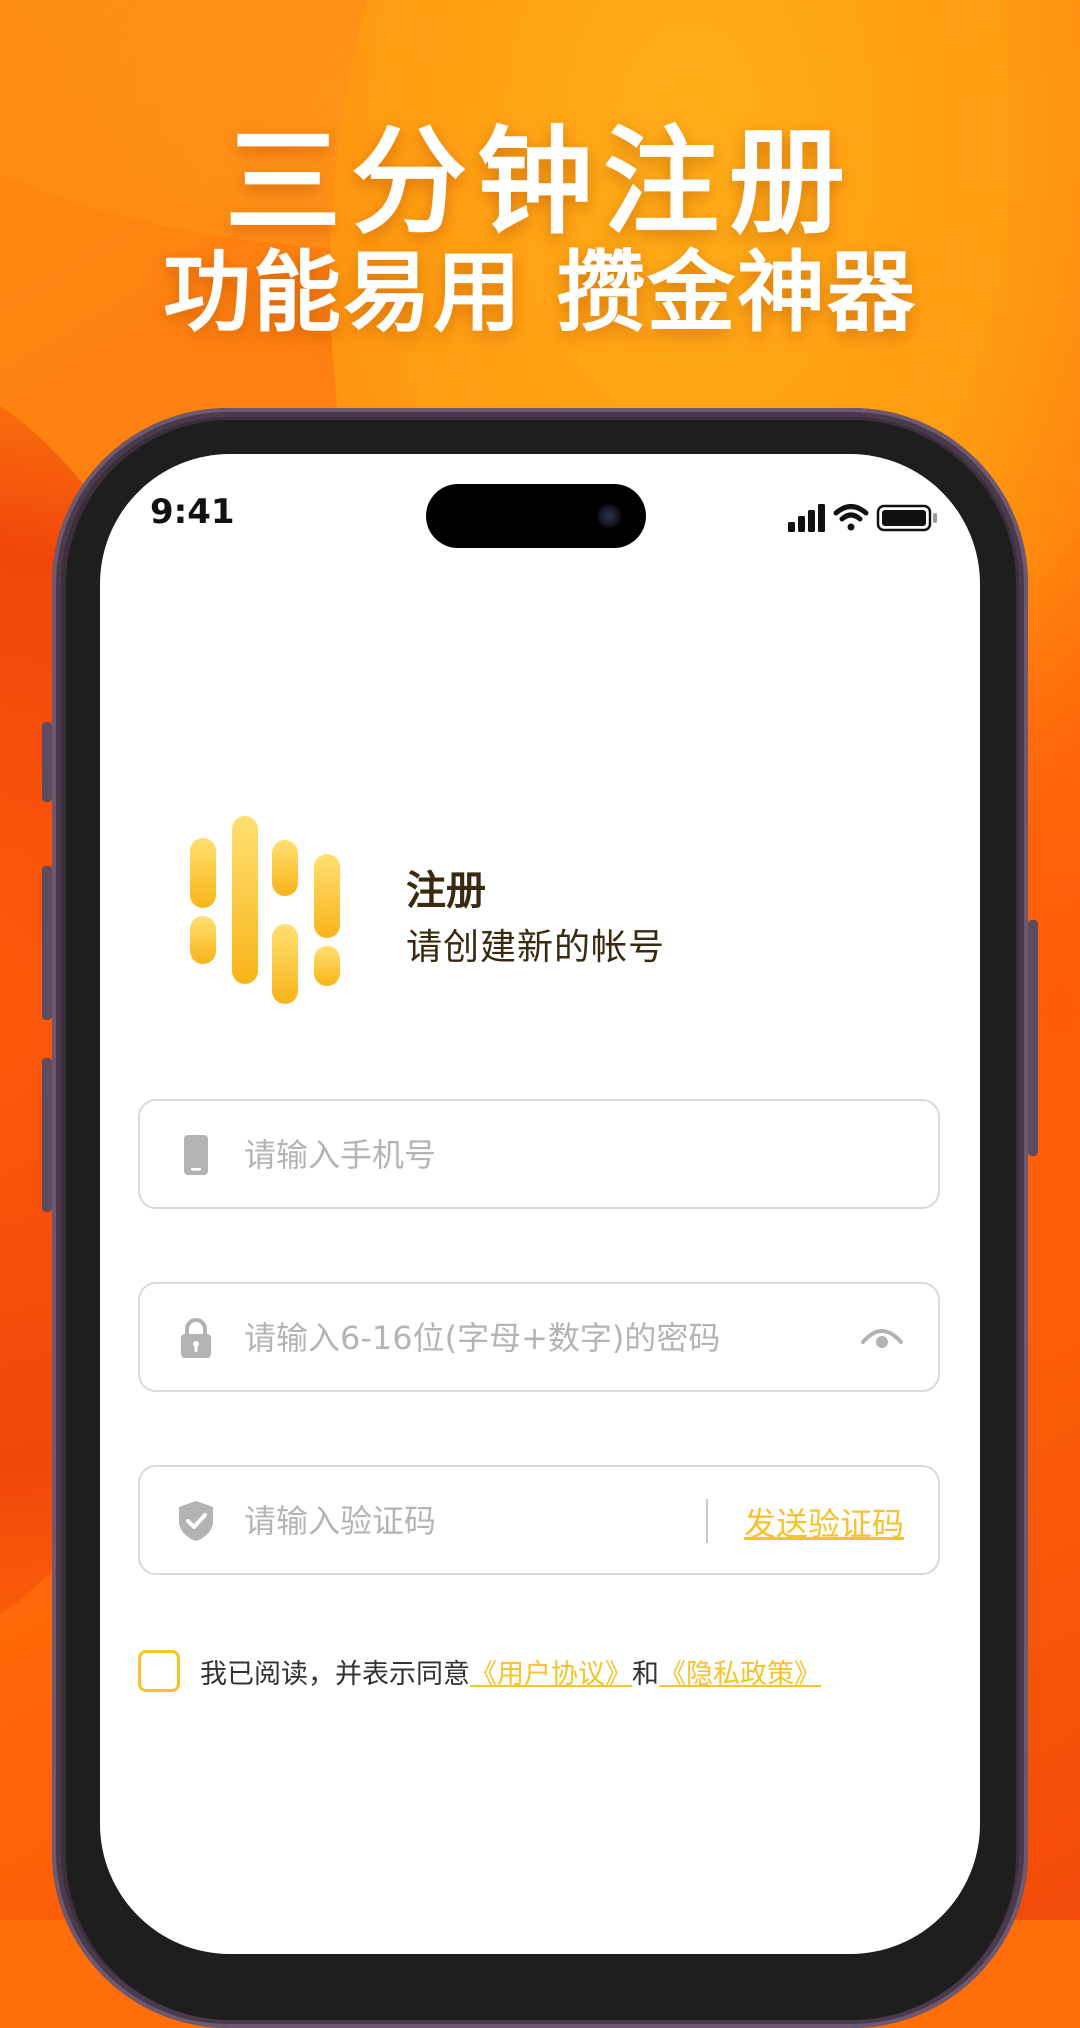  Describe the element at coordinates (737, 292) in the screenshot. I see `promo-subheadline-right: 攒金神器` at that location.